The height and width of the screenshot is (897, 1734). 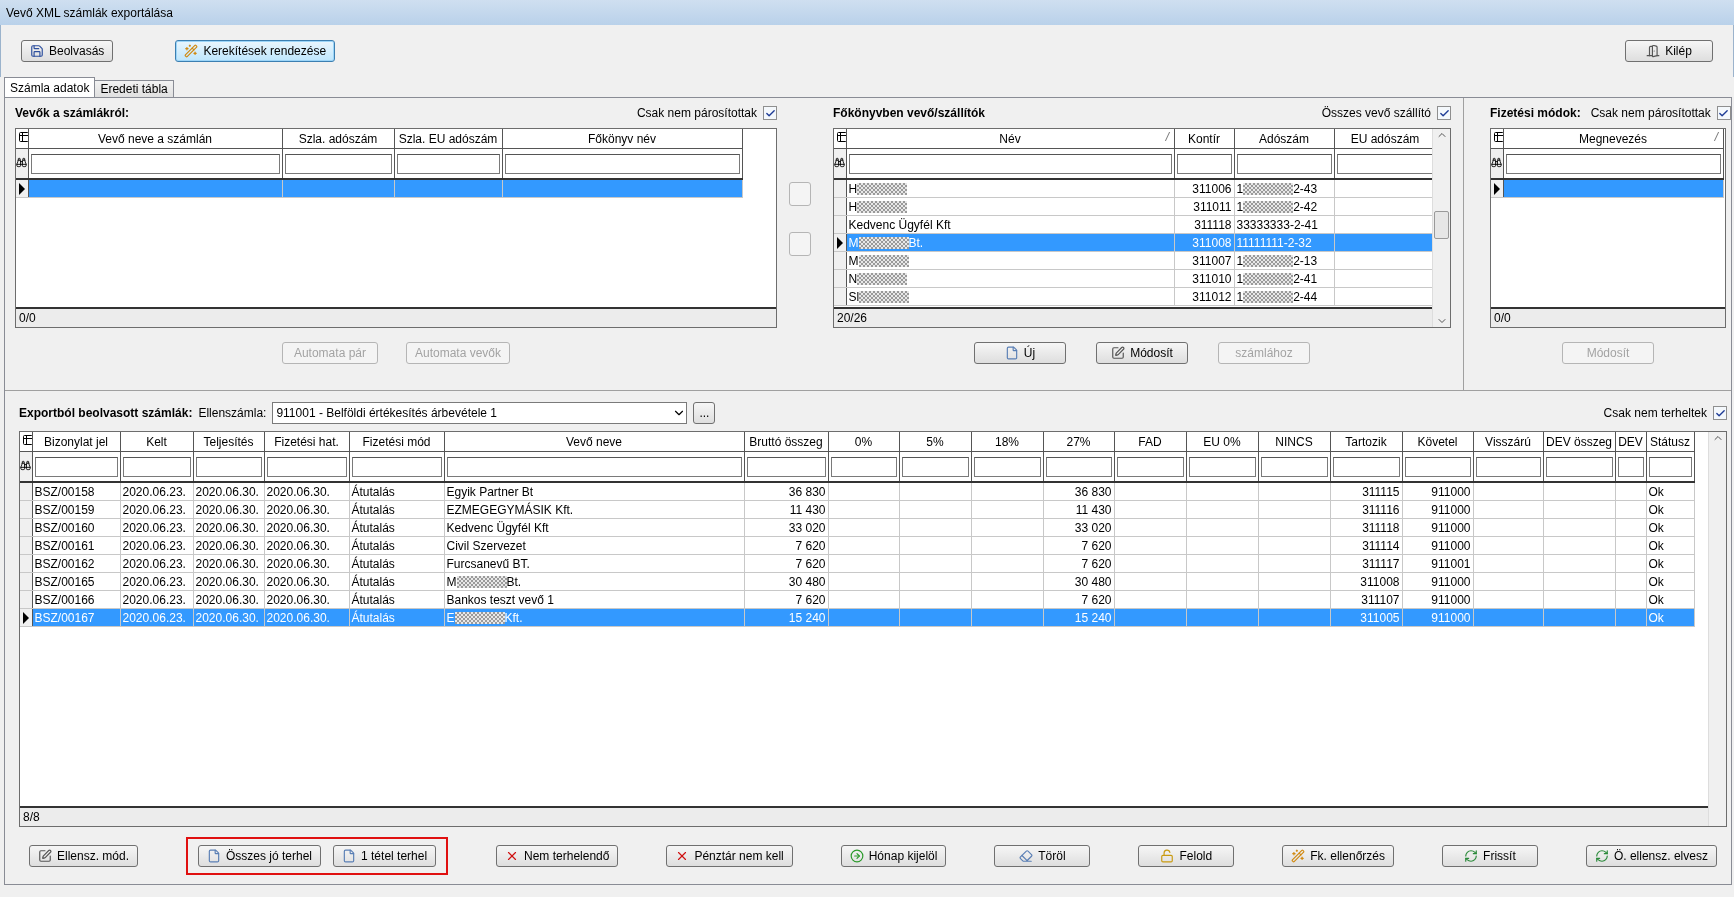 I want to click on column-header: EU adószám, so click(x=1383, y=139).